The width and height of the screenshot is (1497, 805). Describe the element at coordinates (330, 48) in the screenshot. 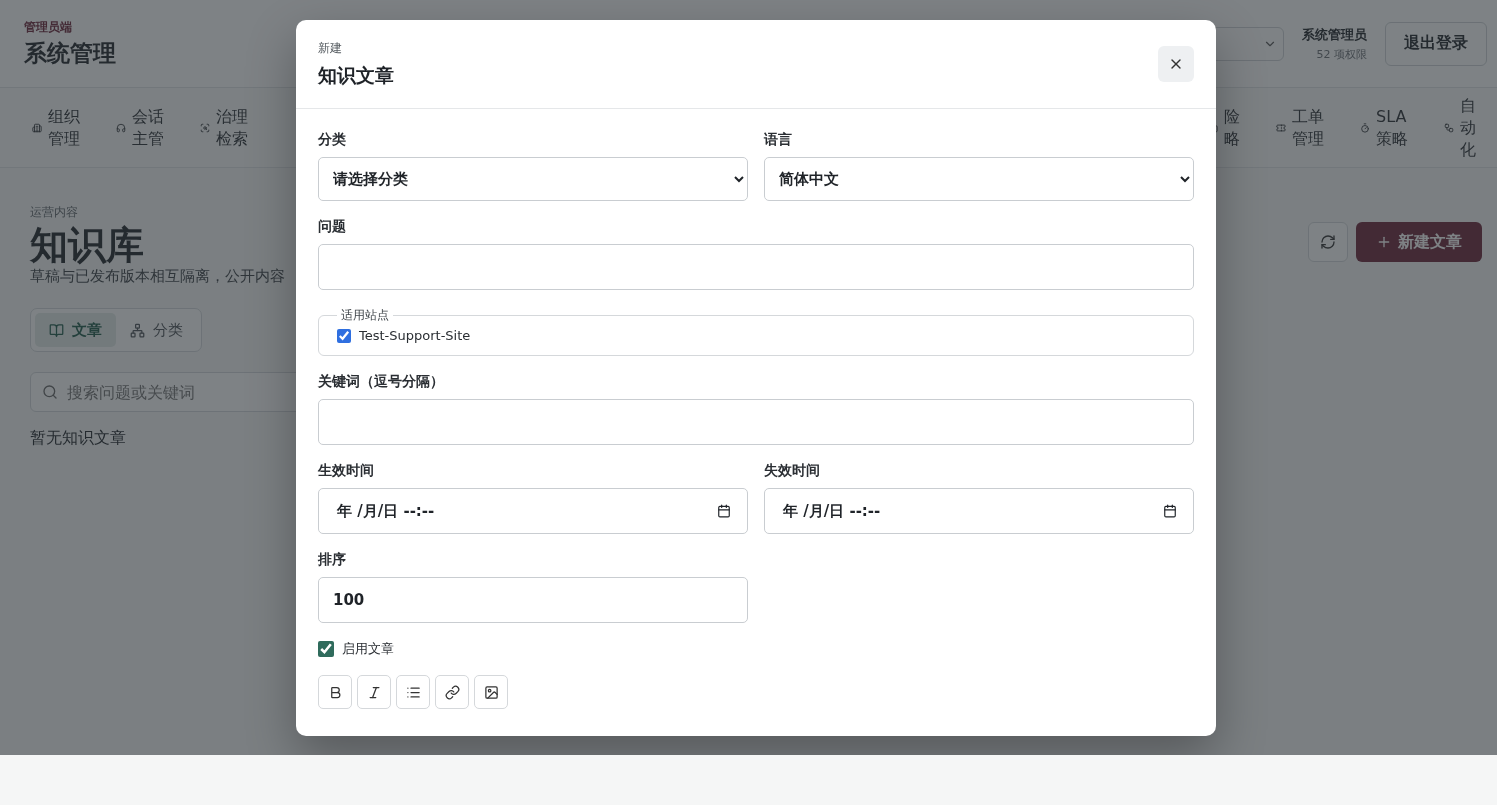

I see `dialog-eyebrow: 新建` at that location.